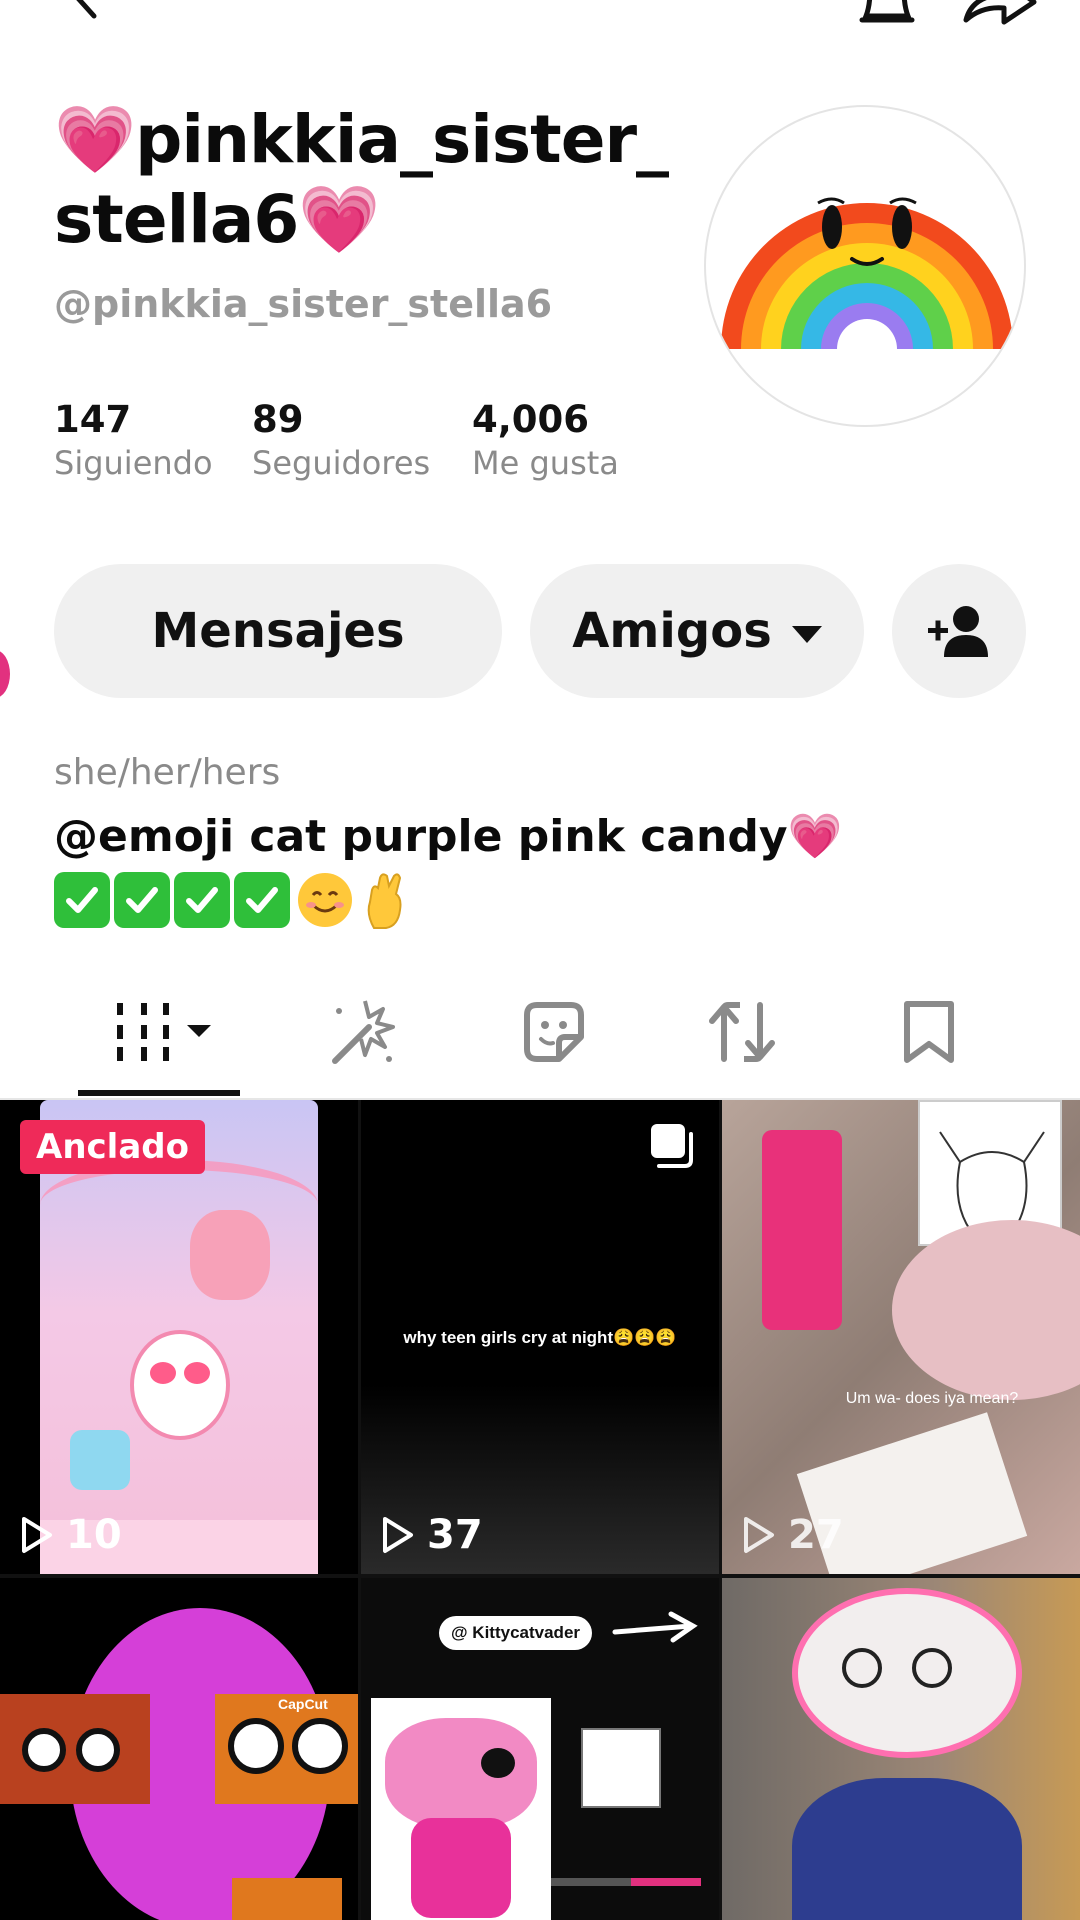 This screenshot has width=1080, height=1920. Describe the element at coordinates (1000, 16) in the screenshot. I see `share-icon` at that location.